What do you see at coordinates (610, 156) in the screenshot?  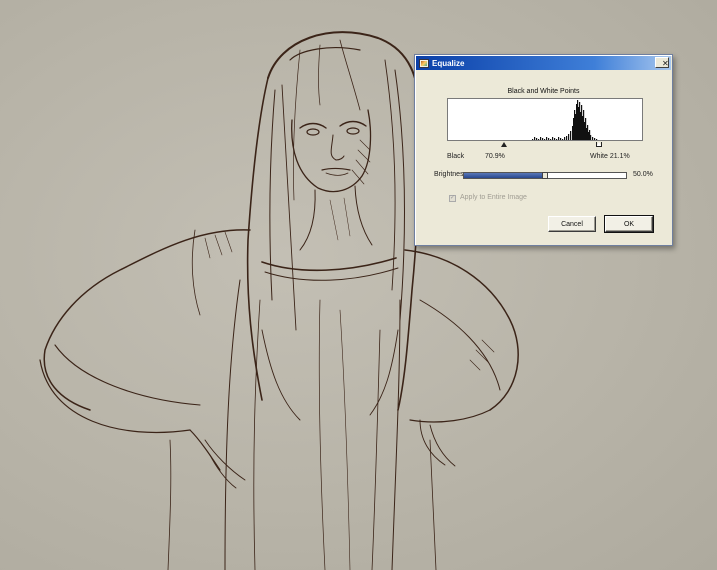 I see `white-label: White 21.1%` at bounding box center [610, 156].